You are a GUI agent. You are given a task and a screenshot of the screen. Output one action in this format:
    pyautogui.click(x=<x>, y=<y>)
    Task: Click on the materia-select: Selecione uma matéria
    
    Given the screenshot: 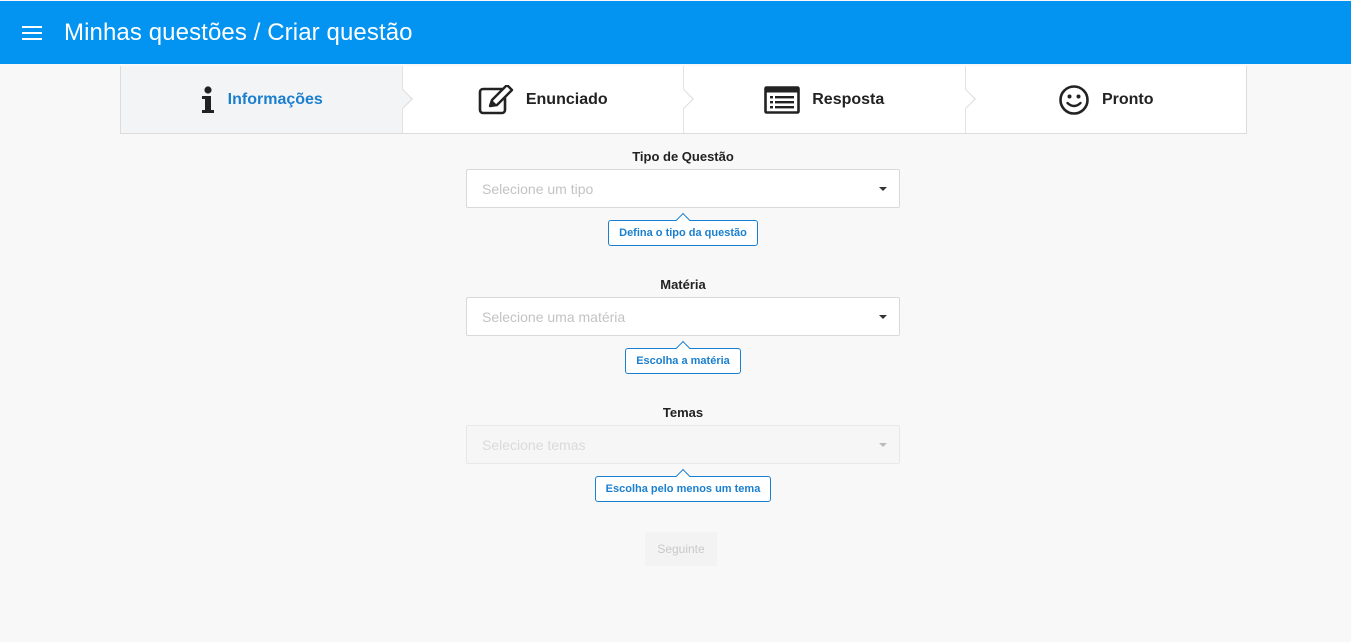 What is the action you would take?
    pyautogui.click(x=683, y=316)
    